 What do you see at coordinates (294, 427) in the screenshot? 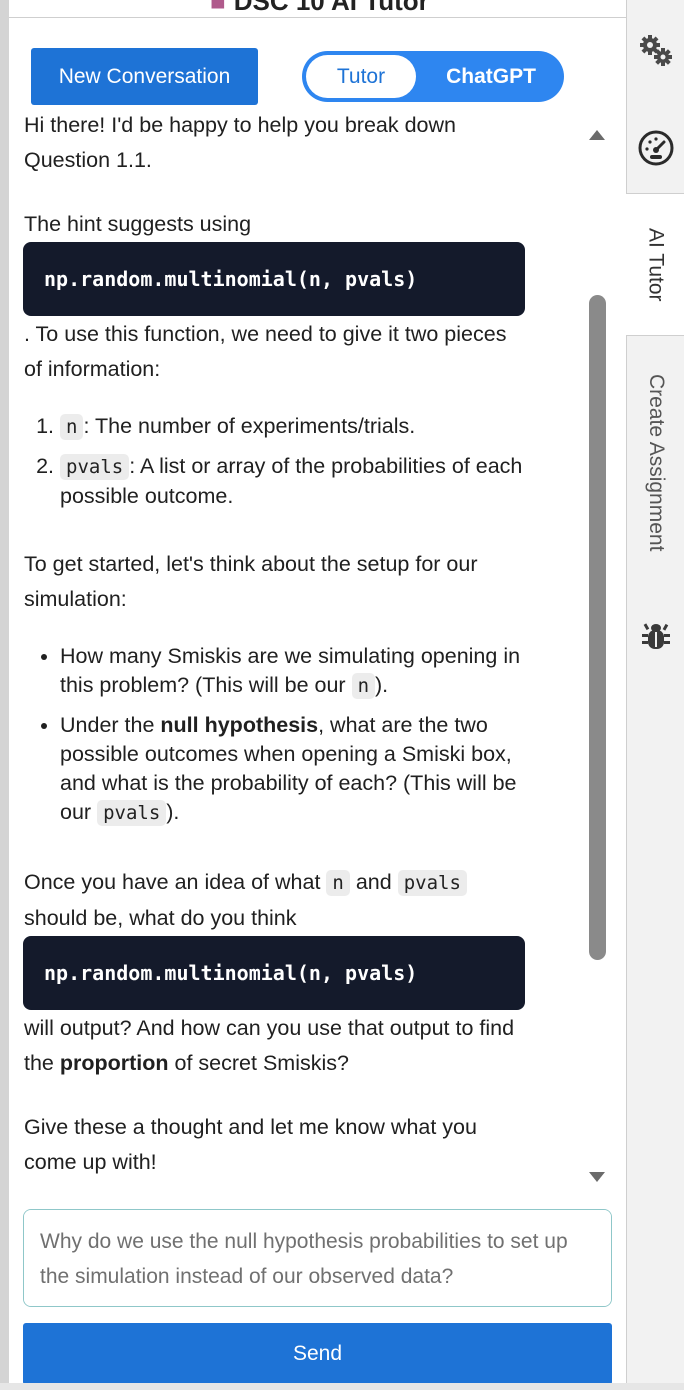
I see `list-item: n: The number of experiments/trials.` at bounding box center [294, 427].